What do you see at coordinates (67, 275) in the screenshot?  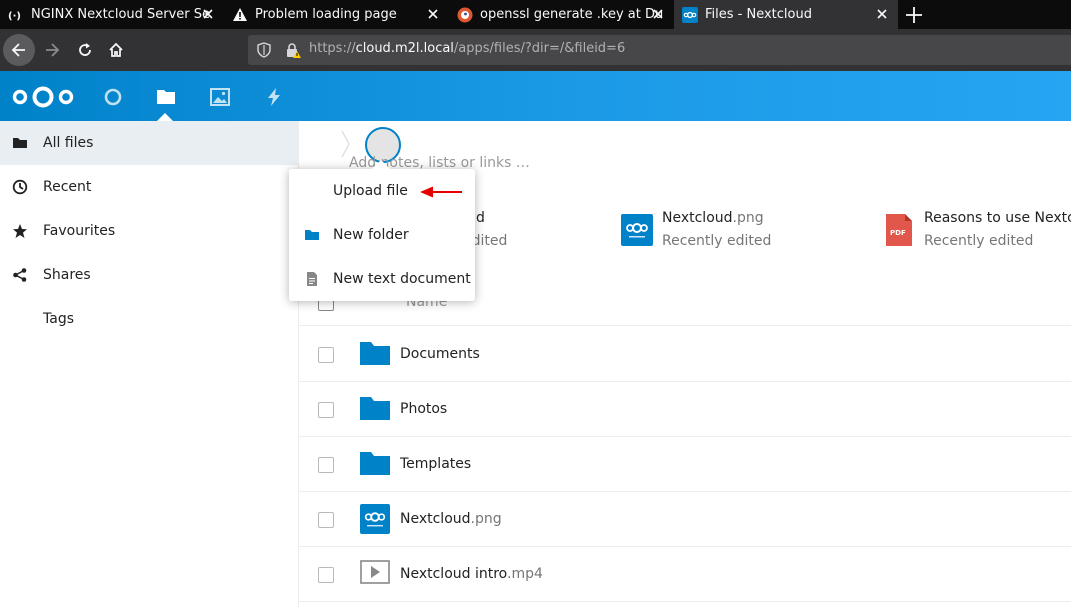 I see `sidebar-item-label: Shares` at bounding box center [67, 275].